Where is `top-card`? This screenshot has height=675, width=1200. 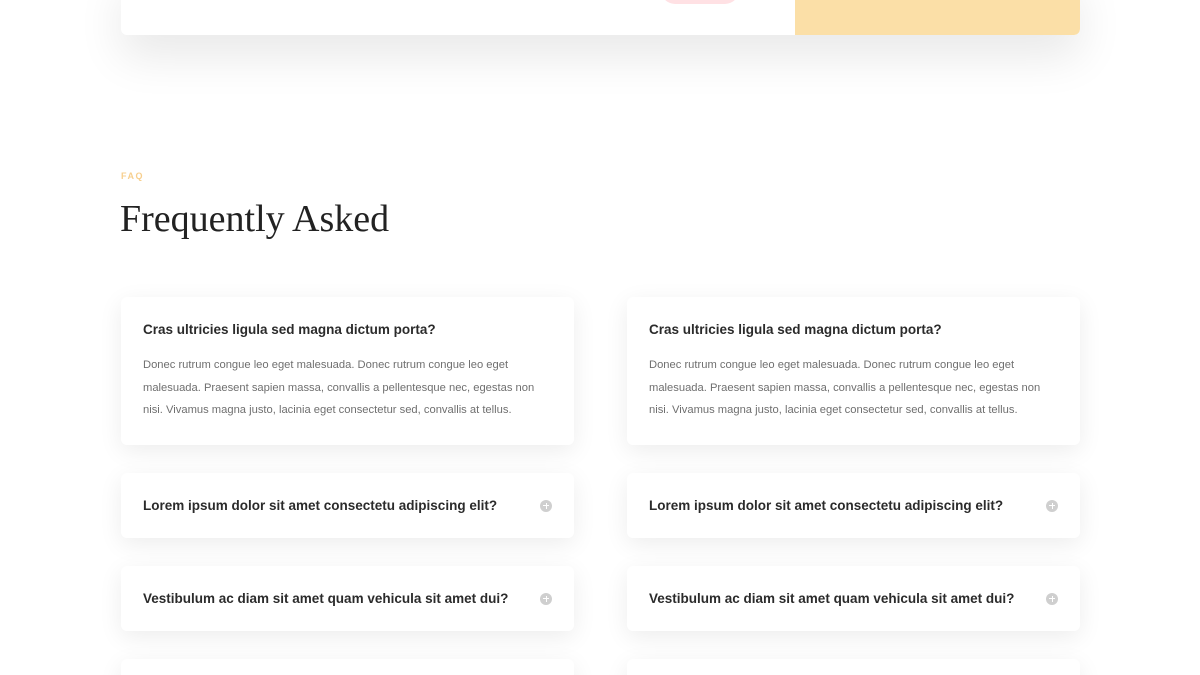
top-card is located at coordinates (600, 17).